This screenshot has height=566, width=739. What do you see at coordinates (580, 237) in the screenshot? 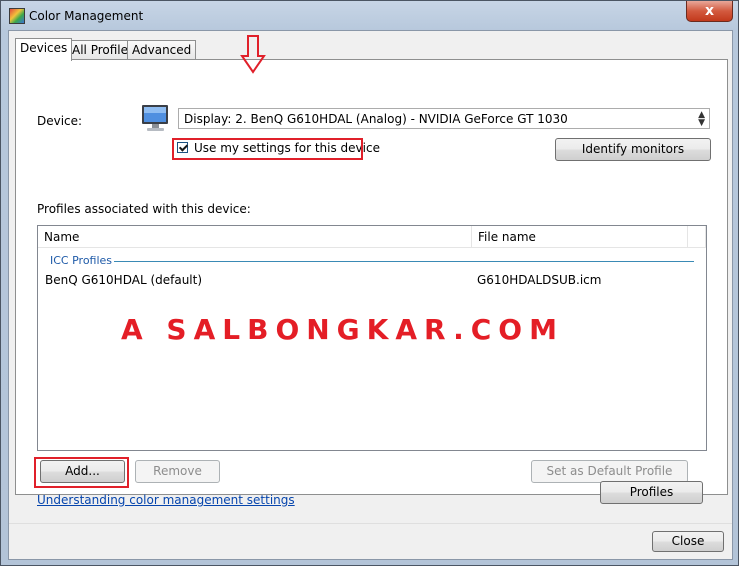
I see `column-header-file-name: File name` at bounding box center [580, 237].